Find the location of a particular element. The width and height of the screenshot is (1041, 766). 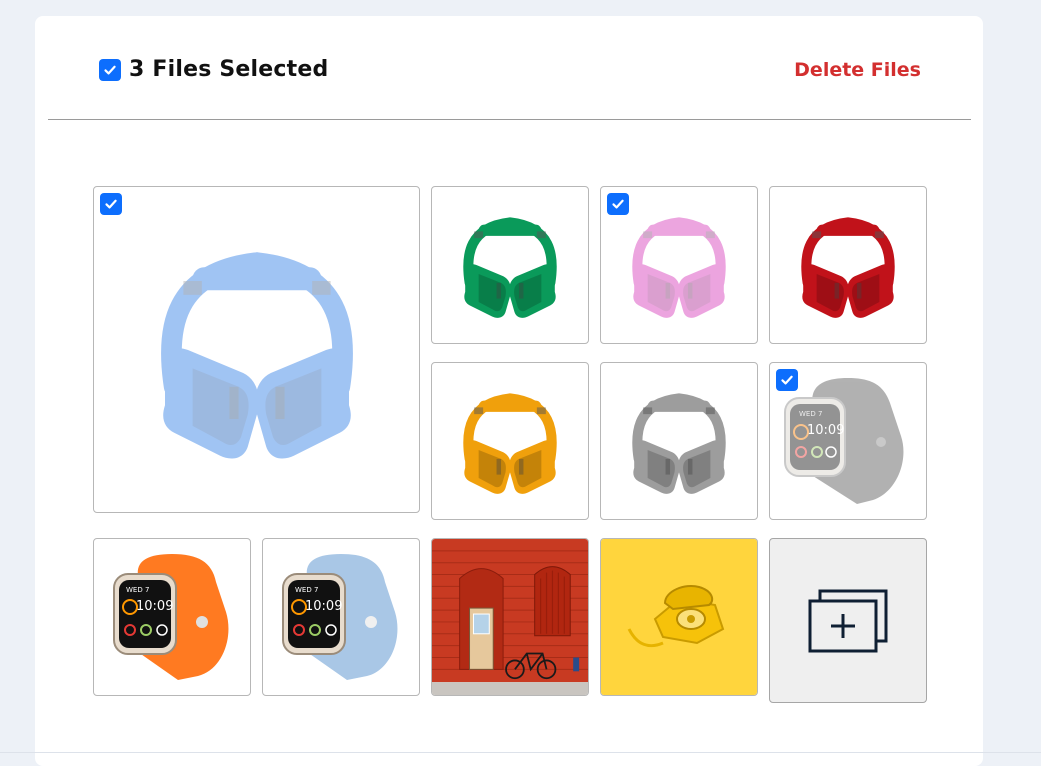

red-wall-photo is located at coordinates (510, 617).